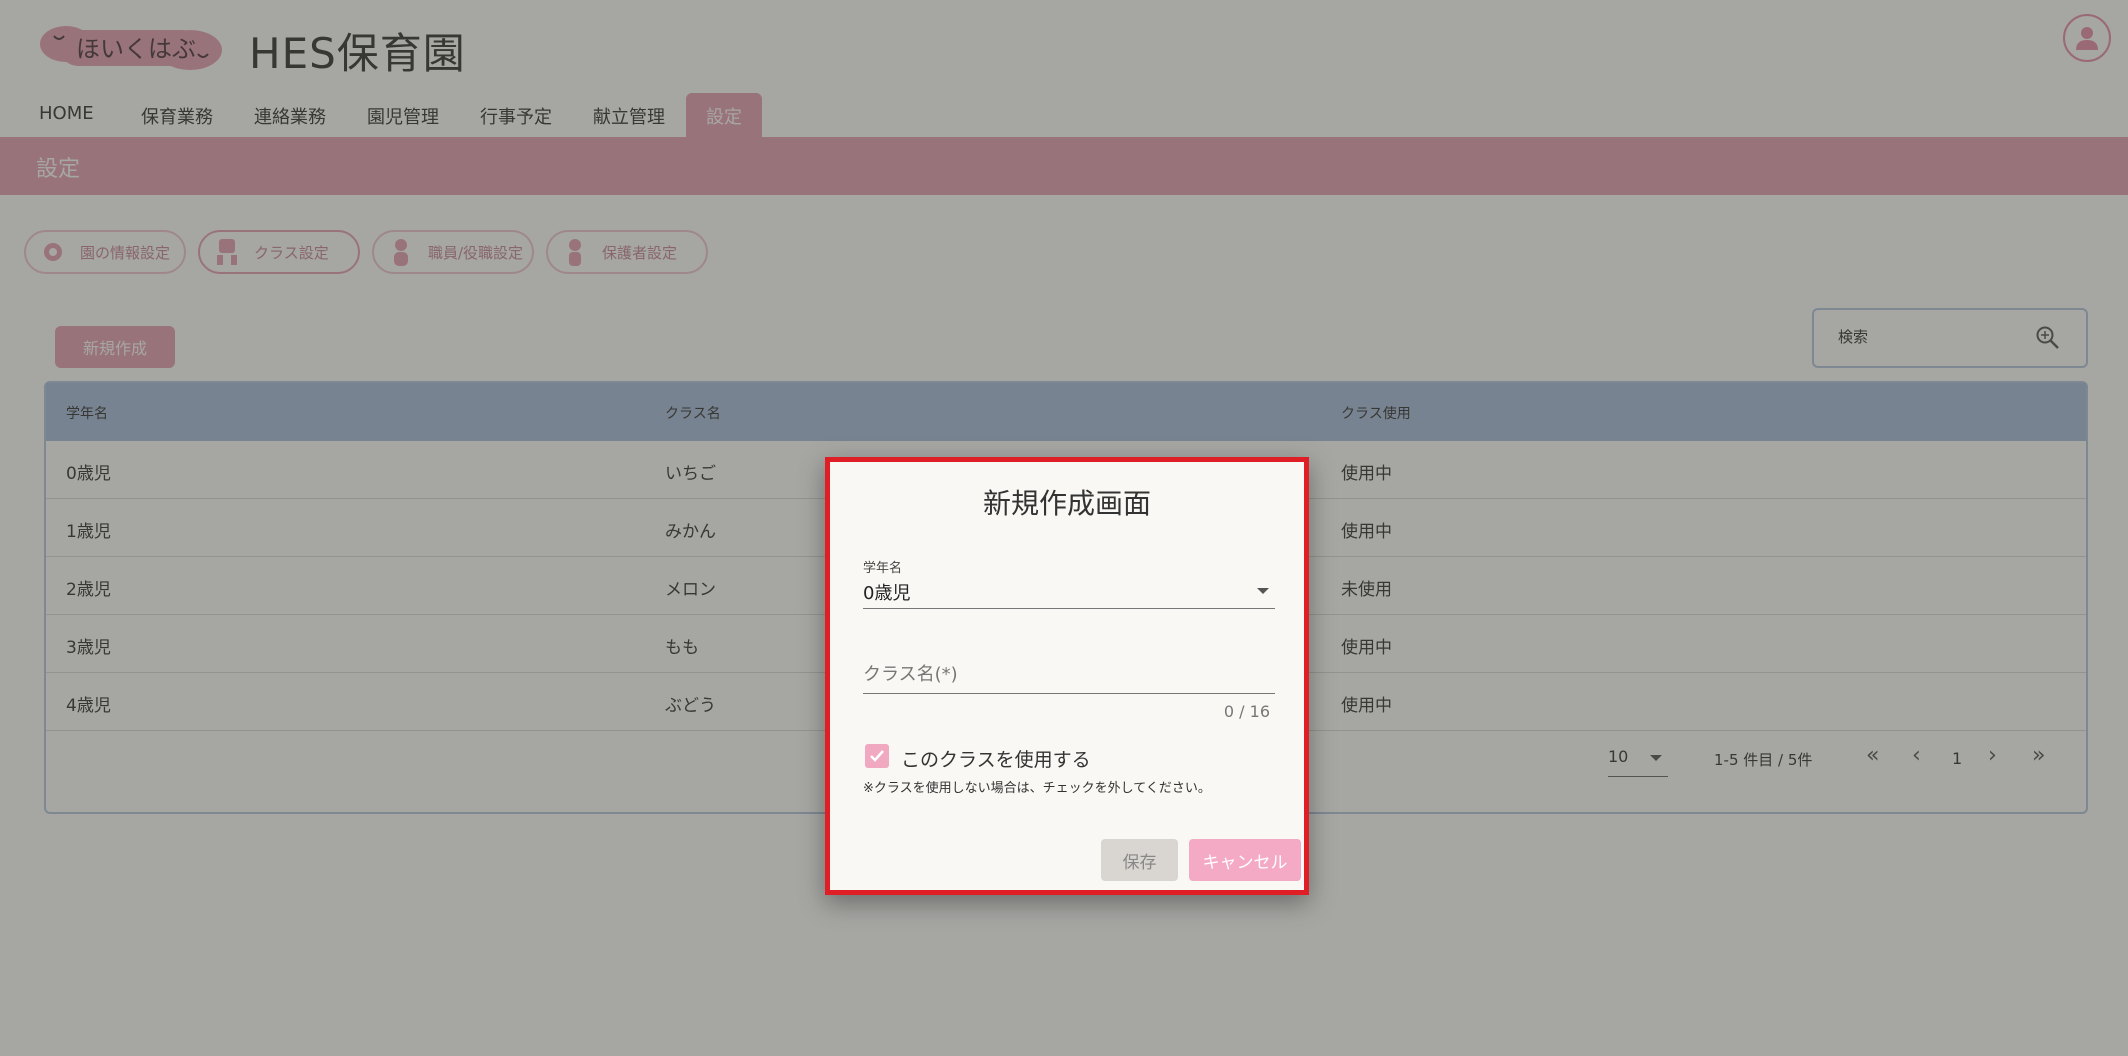  I want to click on grade-label: 学年名, so click(883, 568).